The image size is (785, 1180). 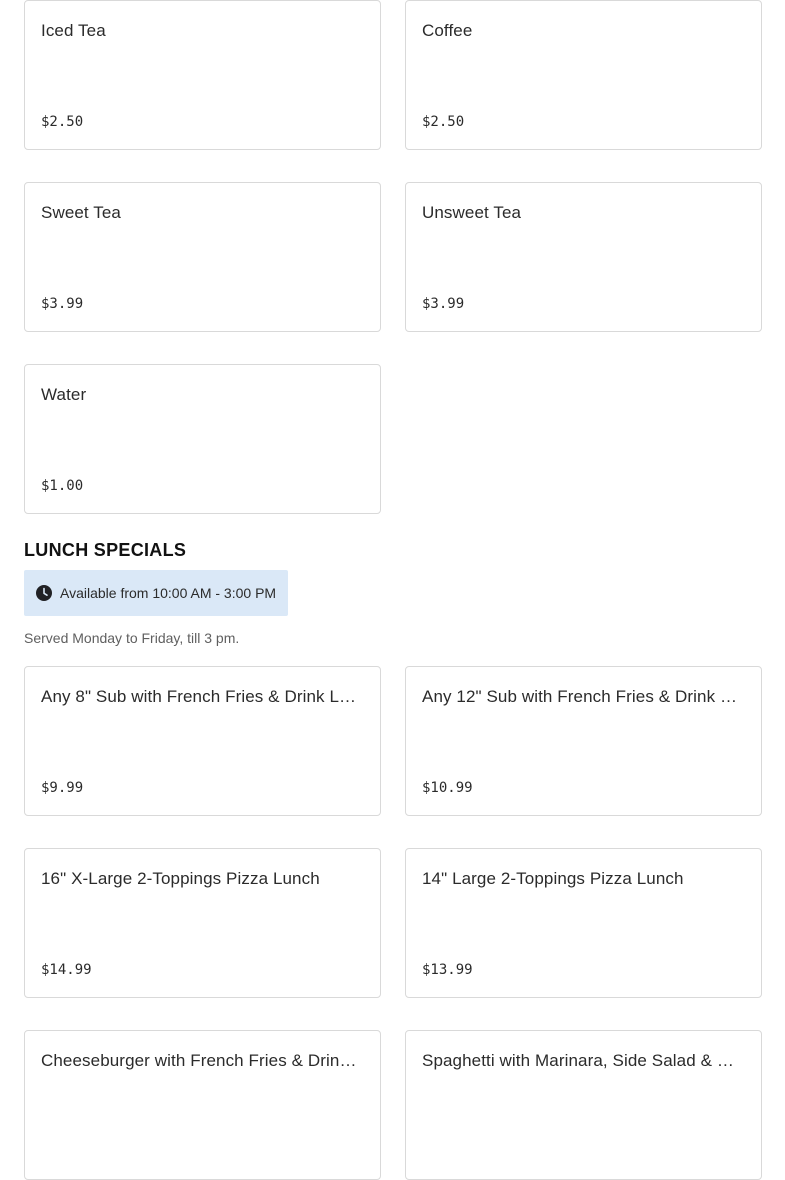 I want to click on menu-item-name: 14" Large 2-Toppings Pizza Lunch, so click(x=553, y=878).